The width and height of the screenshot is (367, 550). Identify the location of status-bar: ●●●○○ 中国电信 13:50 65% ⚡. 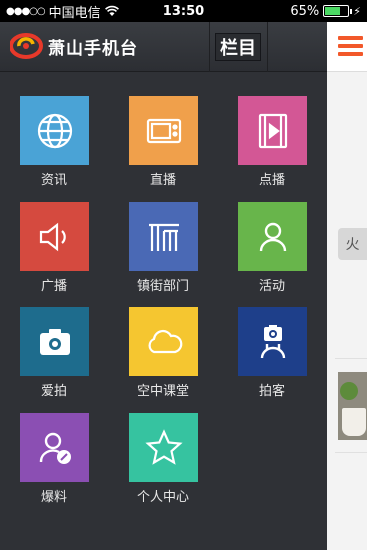
(183, 11).